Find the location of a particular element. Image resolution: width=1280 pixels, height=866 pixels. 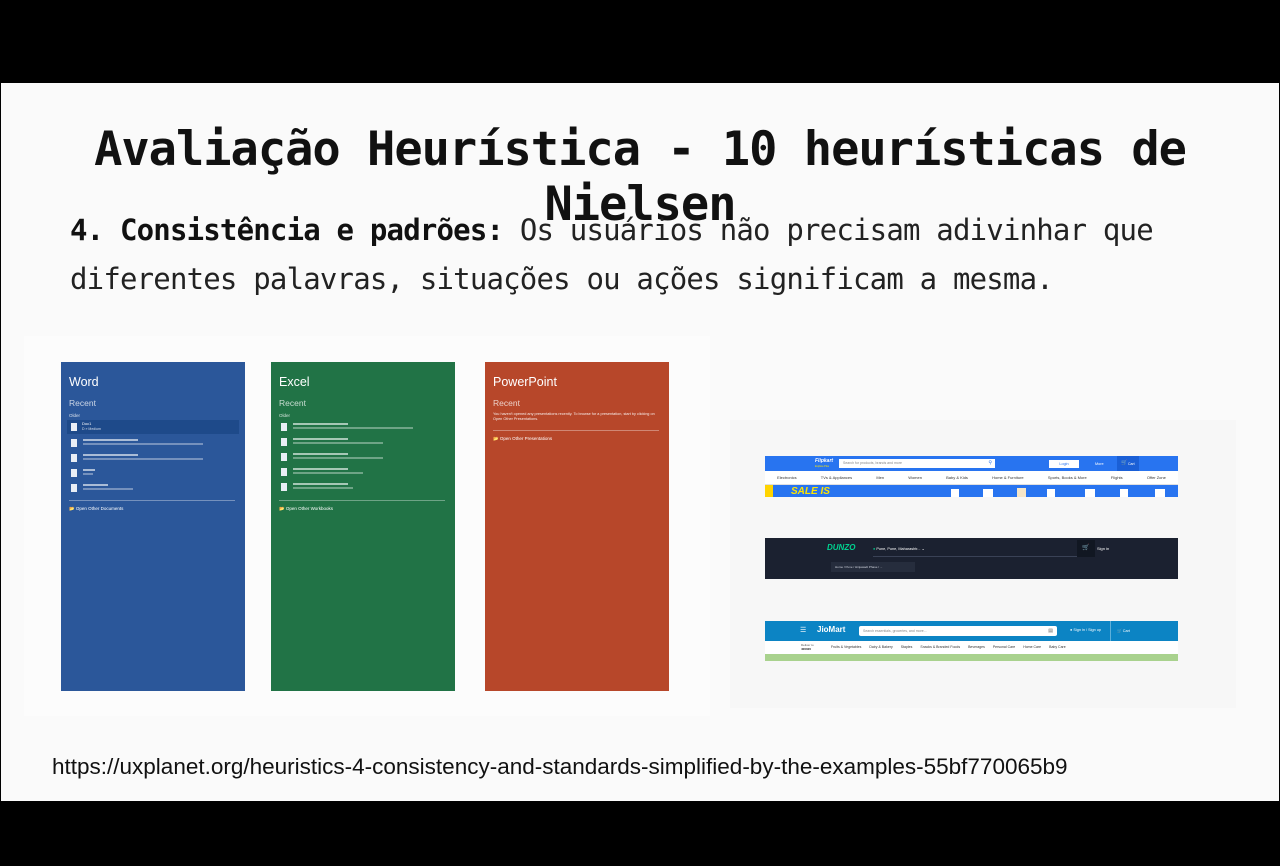

jiomart-logo: JioMart is located at coordinates (831, 629).